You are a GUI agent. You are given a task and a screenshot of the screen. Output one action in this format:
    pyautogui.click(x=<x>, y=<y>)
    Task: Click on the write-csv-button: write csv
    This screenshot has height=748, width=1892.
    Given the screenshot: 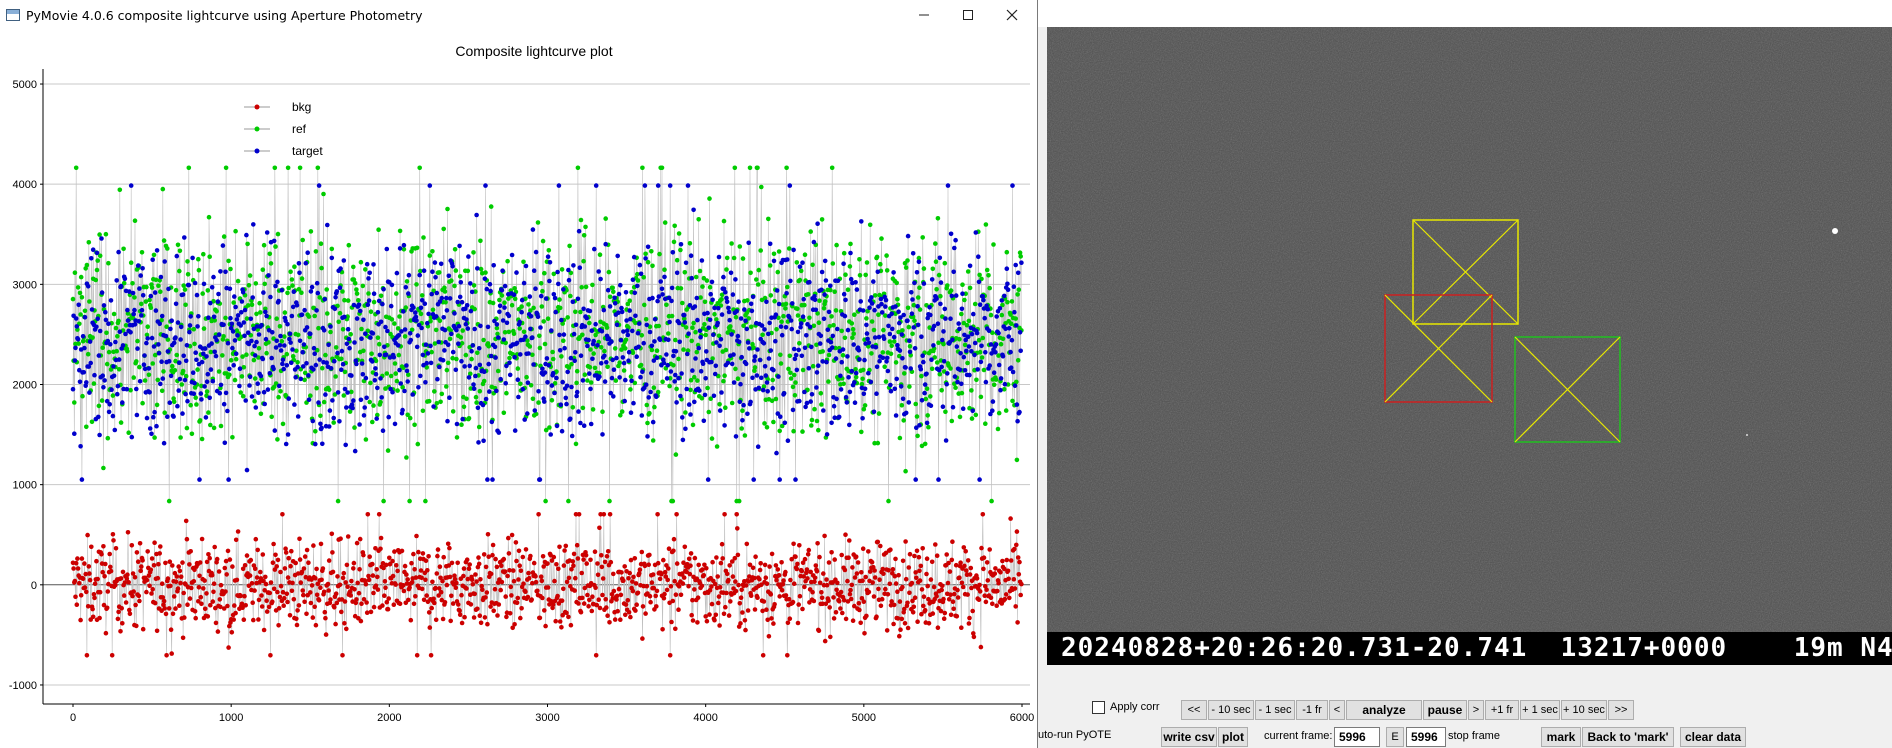 What is the action you would take?
    pyautogui.click(x=1189, y=737)
    